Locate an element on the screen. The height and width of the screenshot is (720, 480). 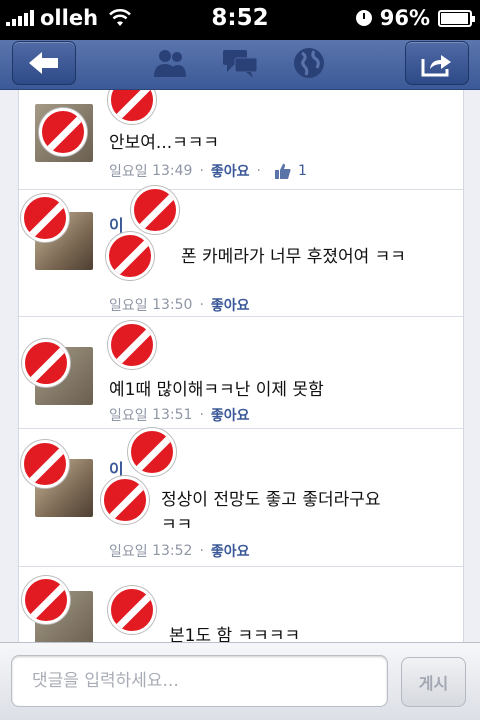
status-right: 96% is located at coordinates (415, 18).